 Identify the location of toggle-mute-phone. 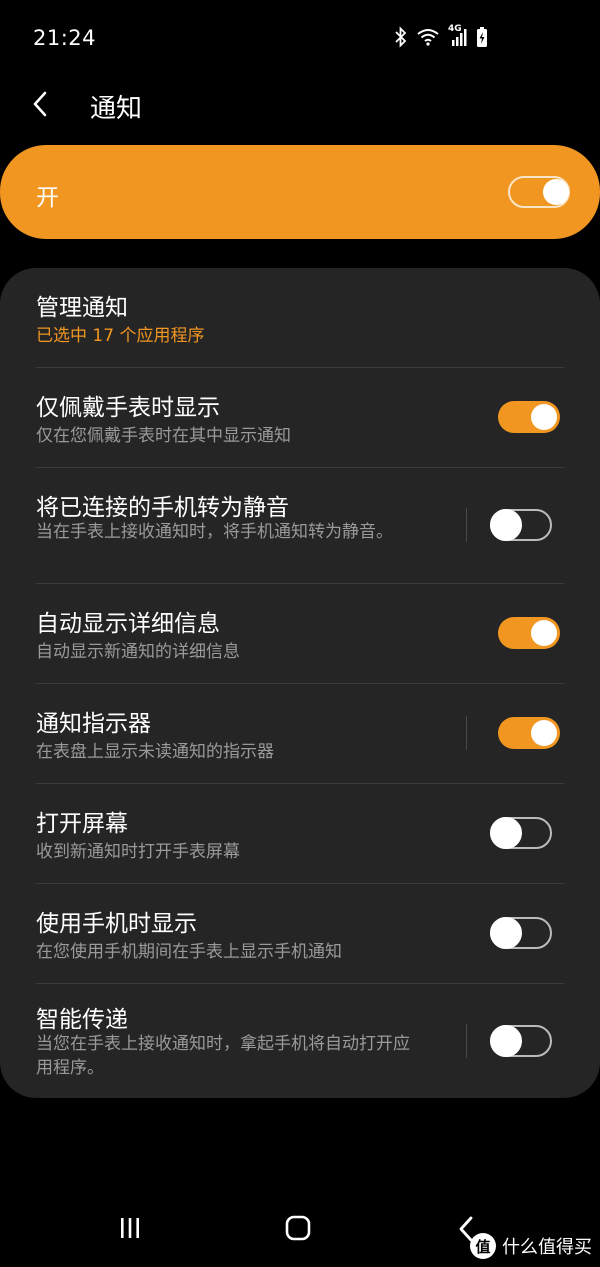
(521, 525).